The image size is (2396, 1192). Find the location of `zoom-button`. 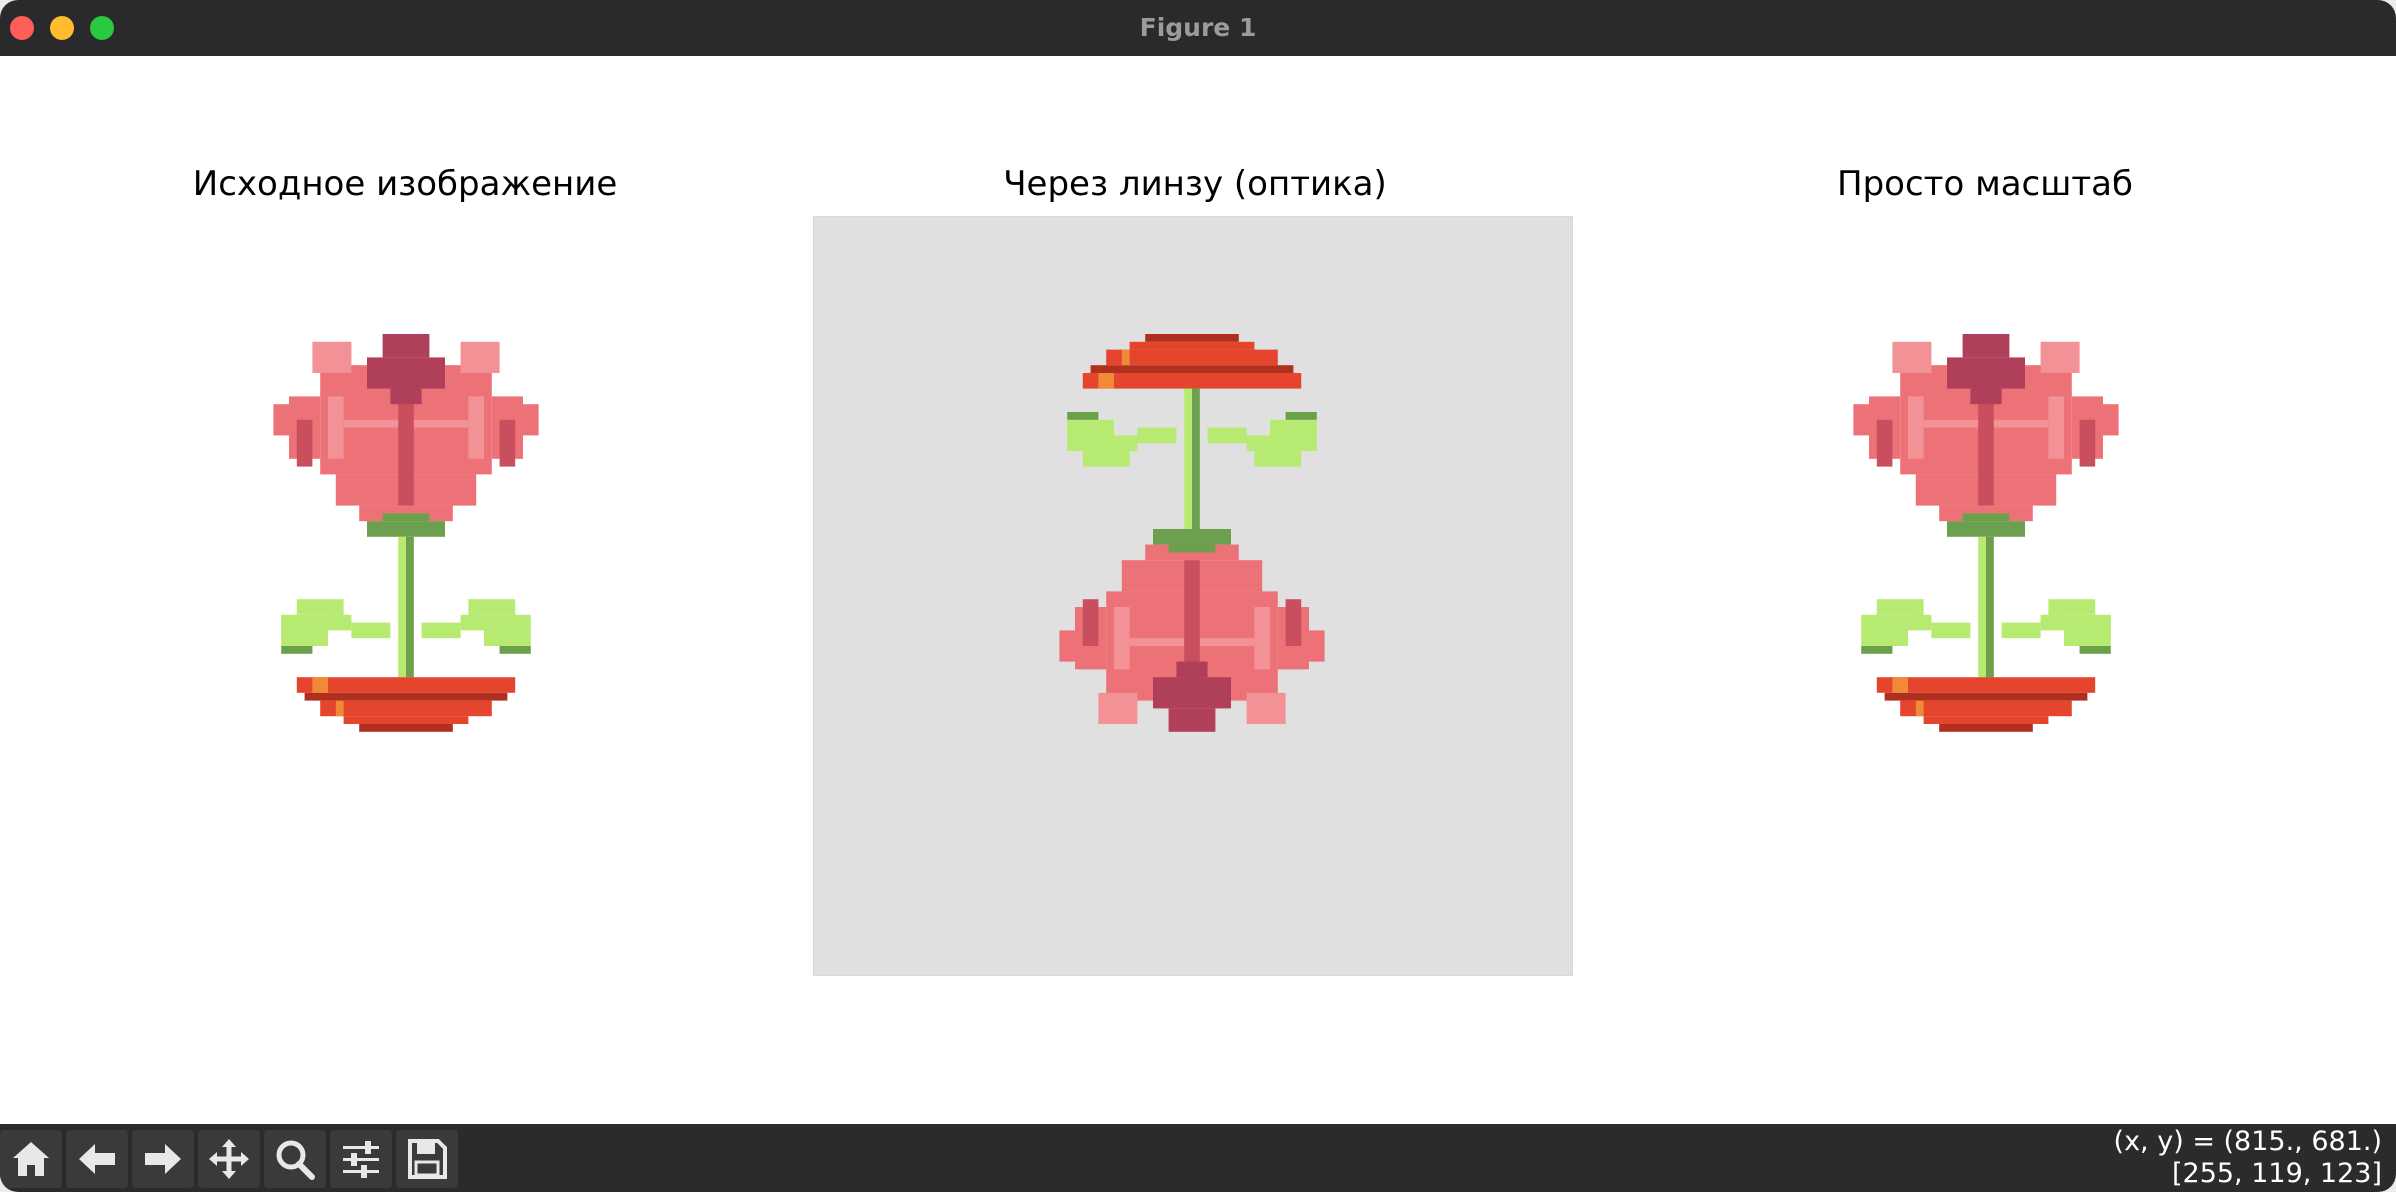

zoom-button is located at coordinates (295, 1159).